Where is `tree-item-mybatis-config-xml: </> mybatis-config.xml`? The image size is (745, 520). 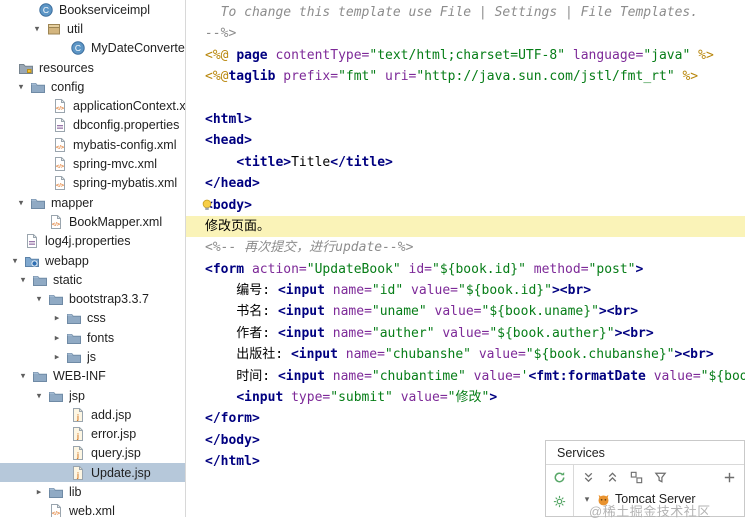
tree-item-mybatis-config-xml: </> mybatis-config.xml is located at coordinates (92, 144).